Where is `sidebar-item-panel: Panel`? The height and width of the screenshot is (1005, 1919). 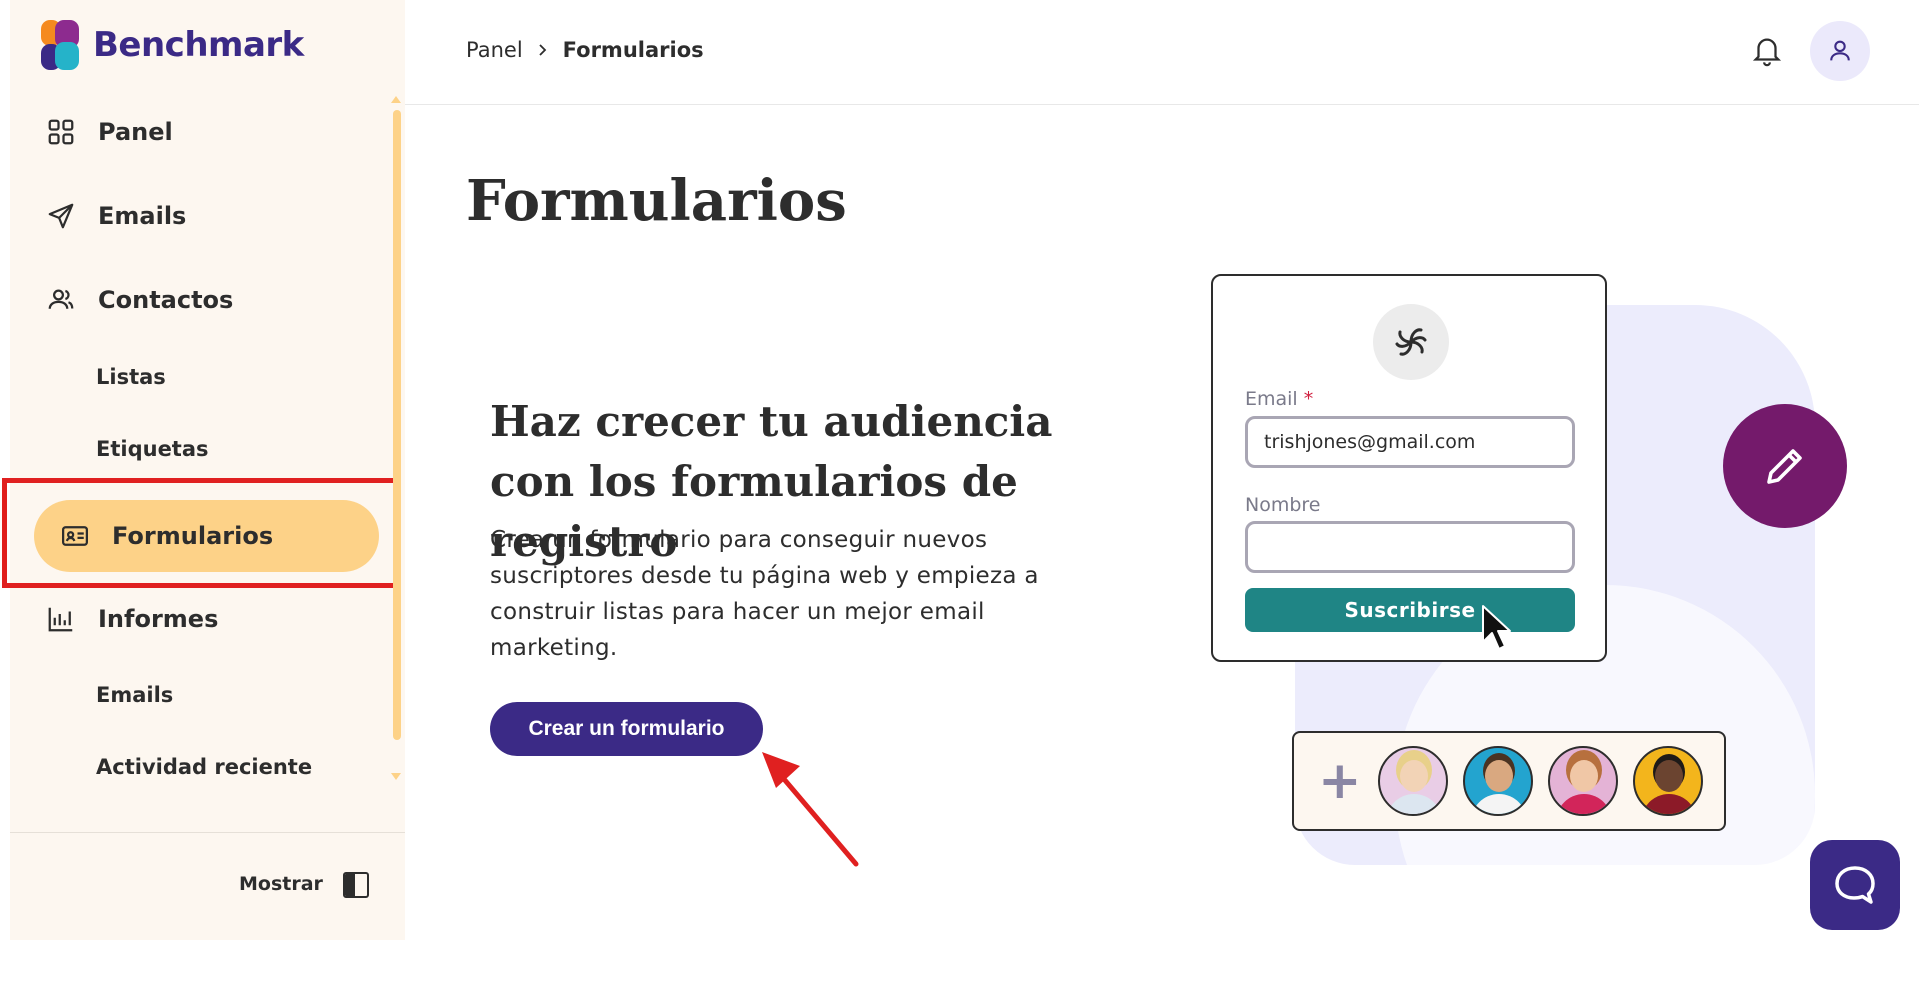
sidebar-item-panel: Panel is located at coordinates (109, 132).